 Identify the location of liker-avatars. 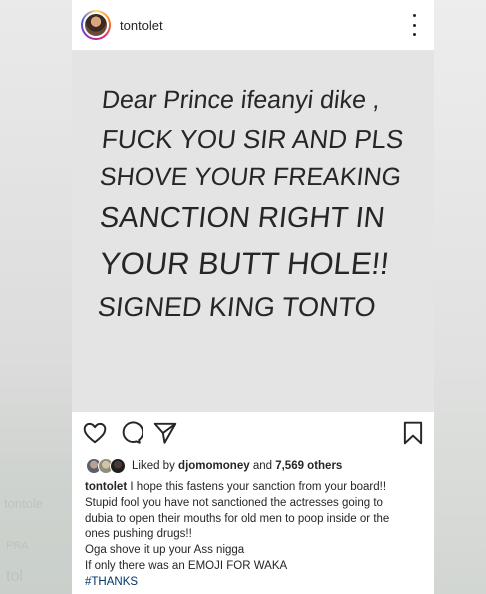
(108, 466).